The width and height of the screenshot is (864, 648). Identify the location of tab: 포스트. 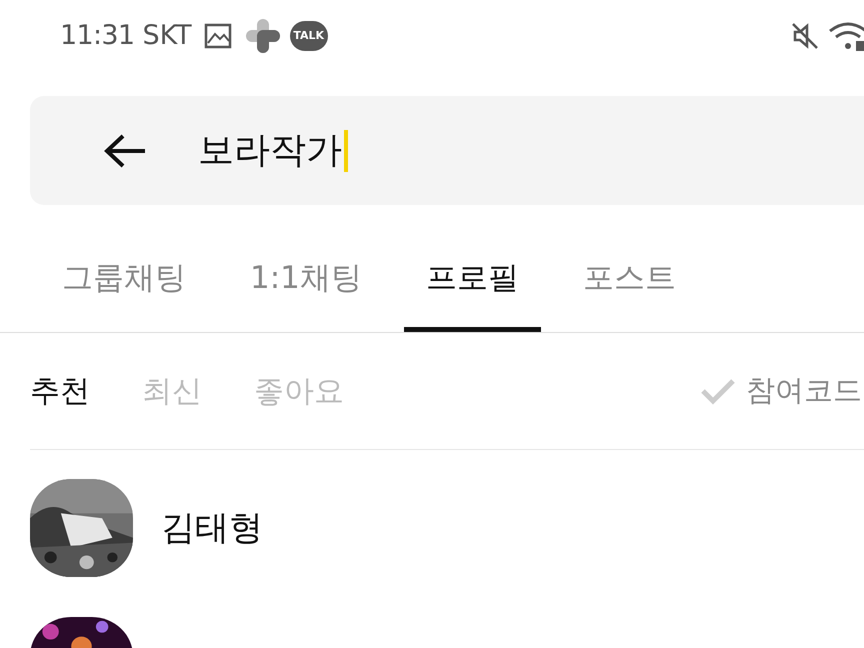
(629, 283).